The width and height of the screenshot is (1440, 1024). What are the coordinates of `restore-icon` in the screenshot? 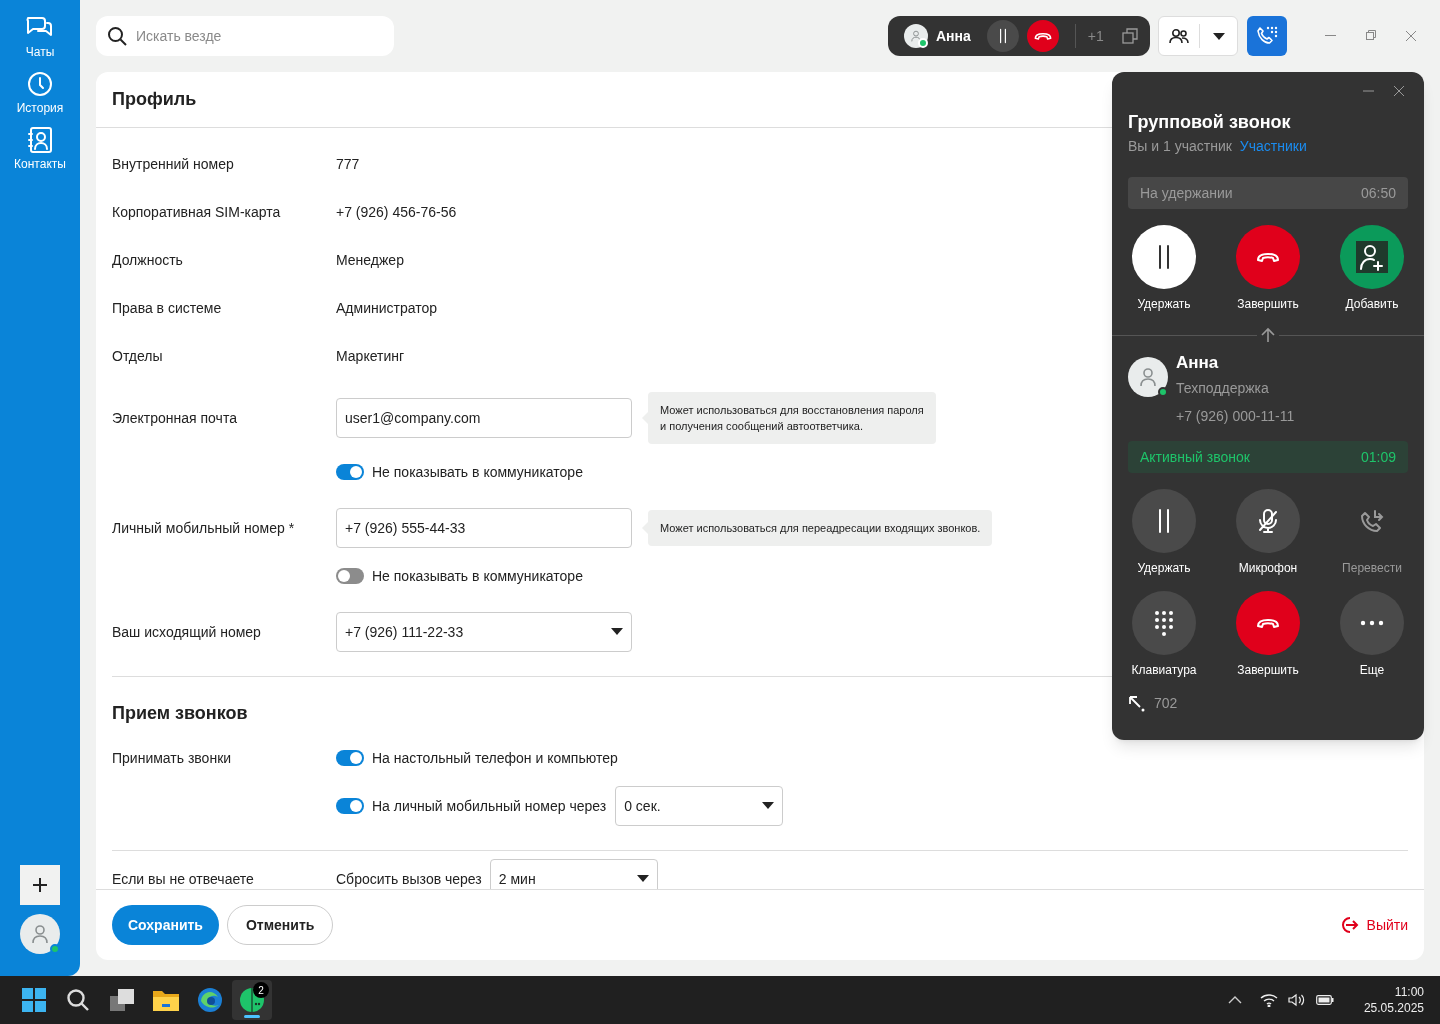 It's located at (1371, 35).